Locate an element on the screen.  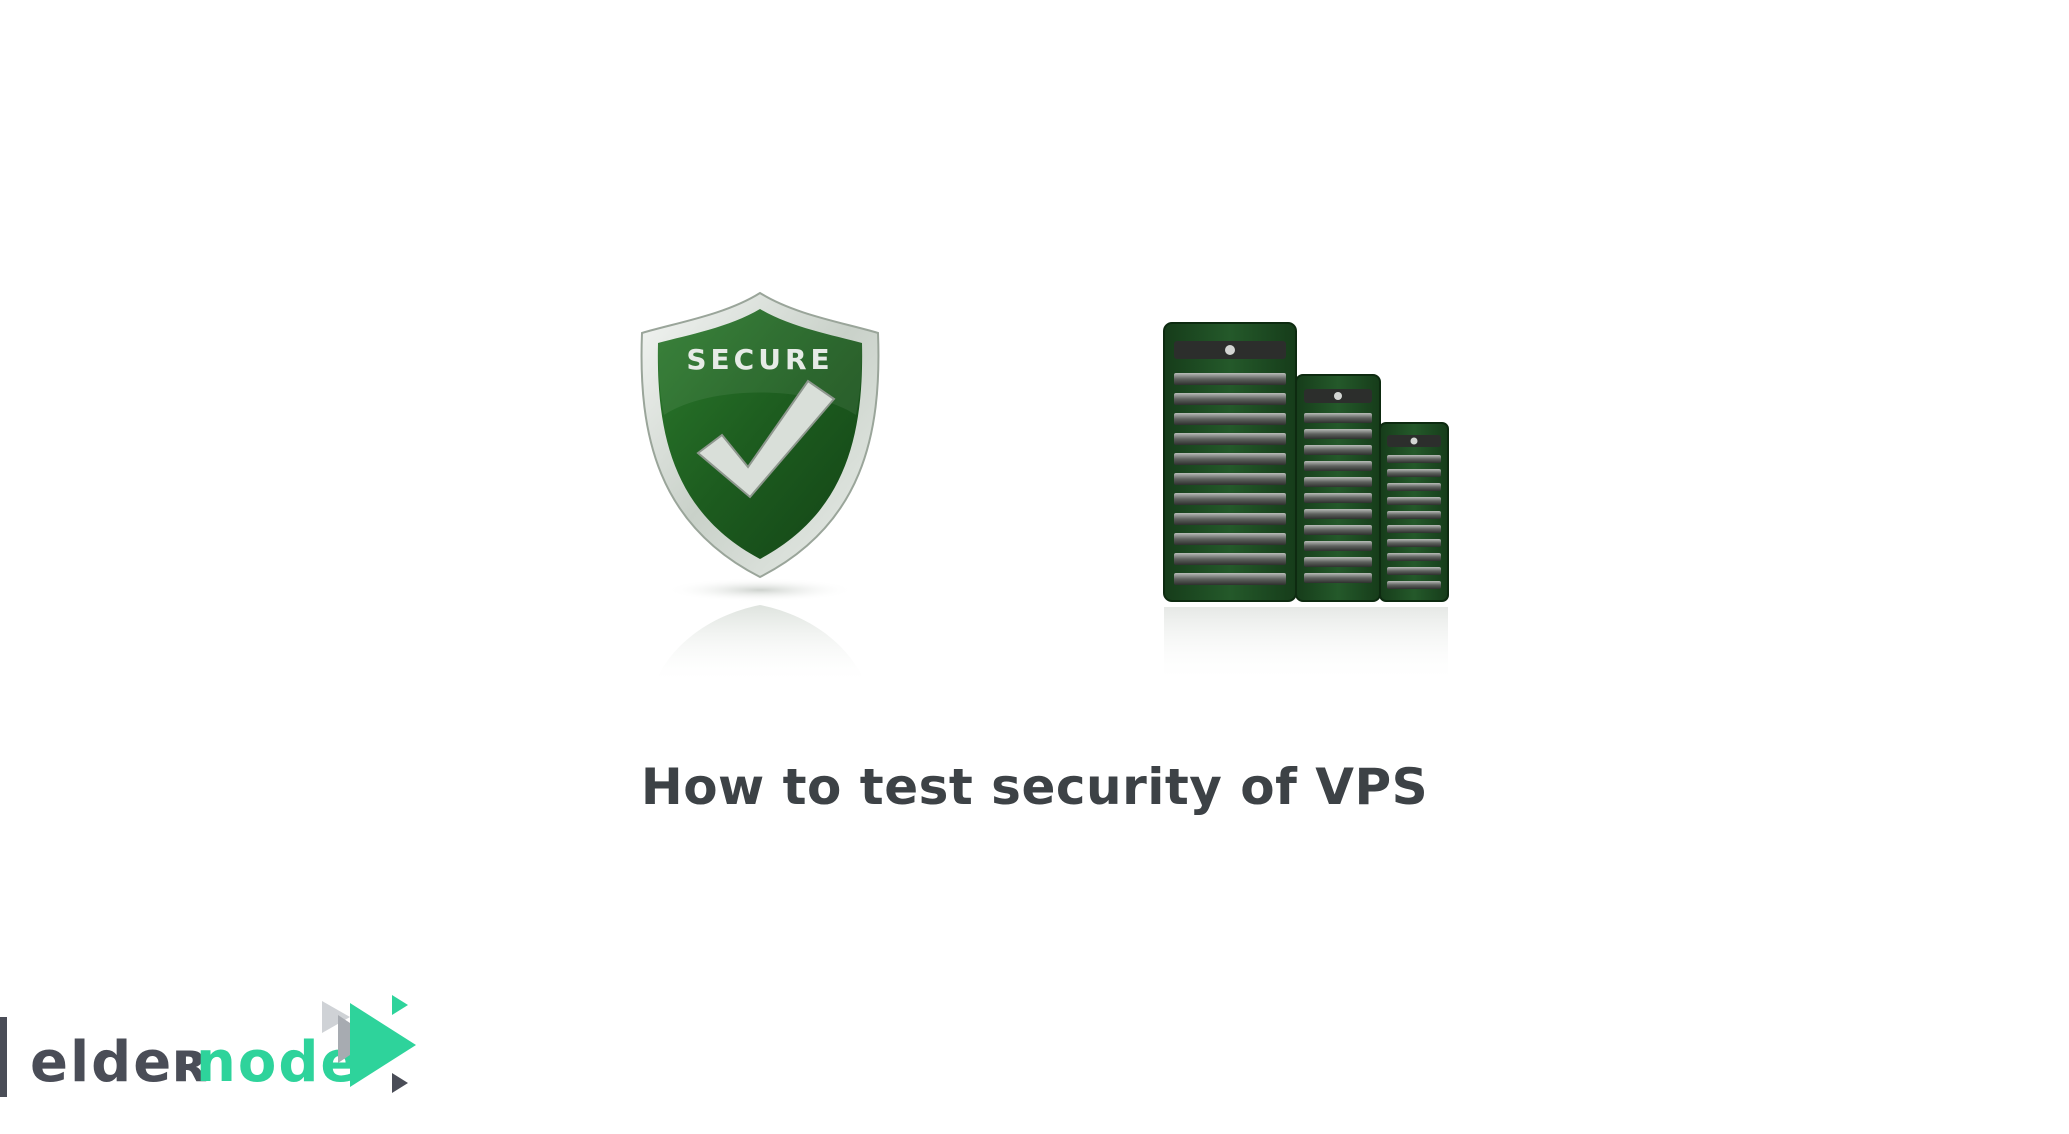
secure-label: SECURE is located at coordinates (759, 359).